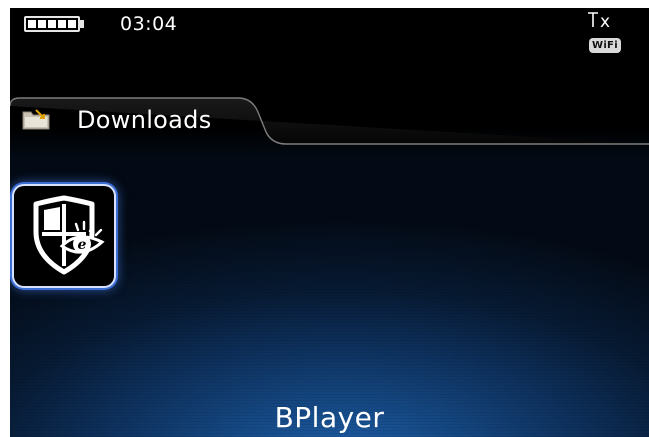  What do you see at coordinates (329, 121) in the screenshot?
I see `folder-tab: Downloads` at bounding box center [329, 121].